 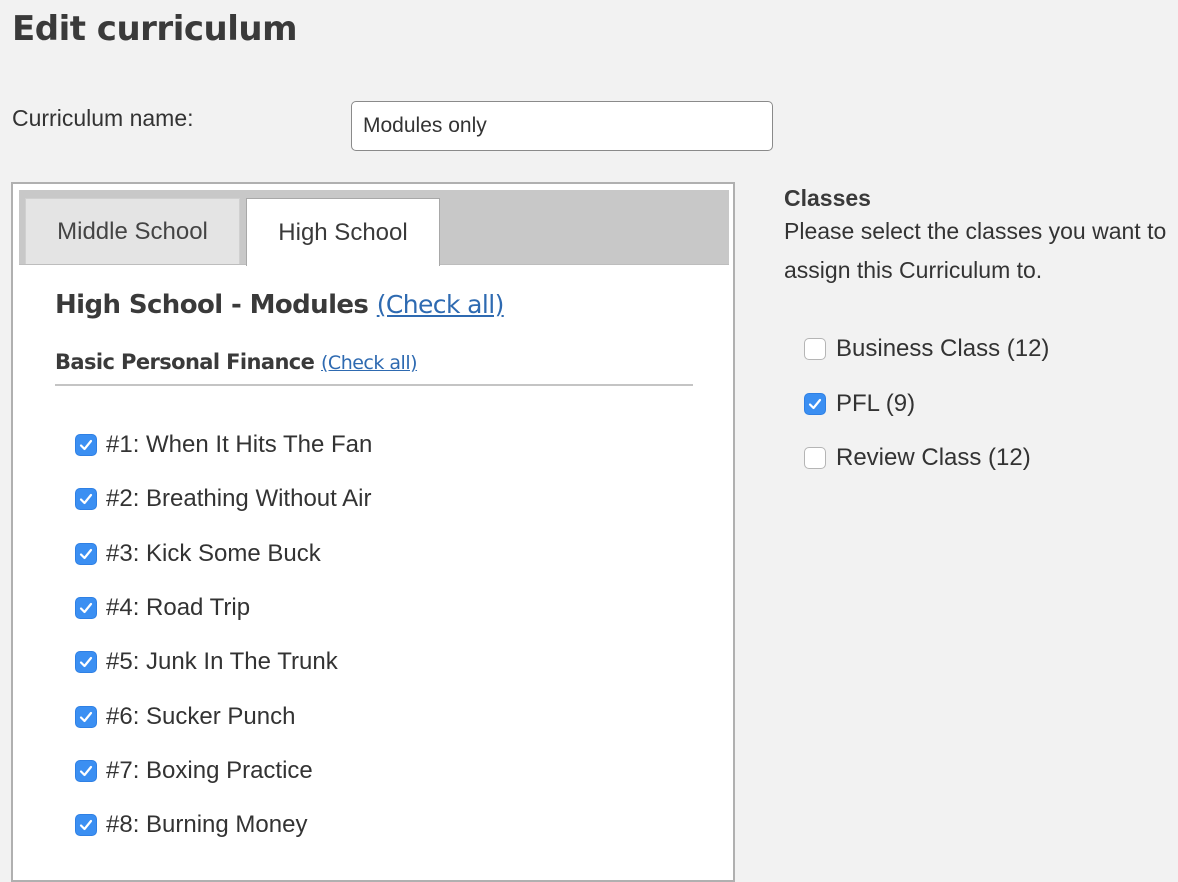 I want to click on page-title: Edit curriculum, so click(x=155, y=29).